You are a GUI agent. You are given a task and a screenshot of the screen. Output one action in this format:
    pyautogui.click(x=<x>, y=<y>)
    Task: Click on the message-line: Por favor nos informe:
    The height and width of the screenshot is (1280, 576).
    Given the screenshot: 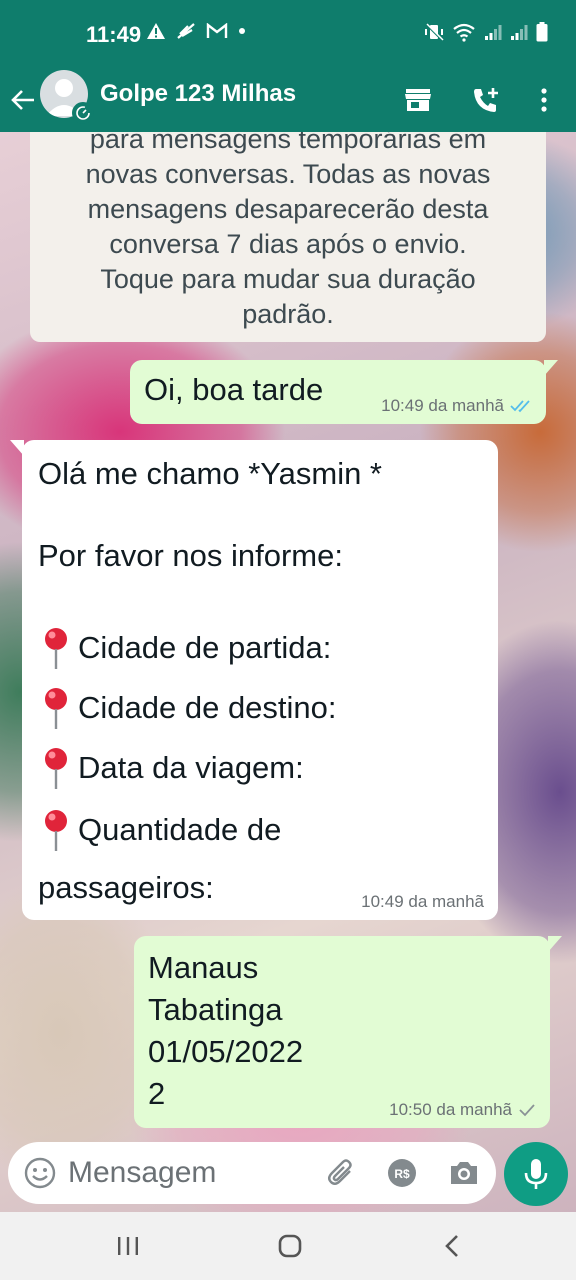 What is the action you would take?
    pyautogui.click(x=190, y=556)
    